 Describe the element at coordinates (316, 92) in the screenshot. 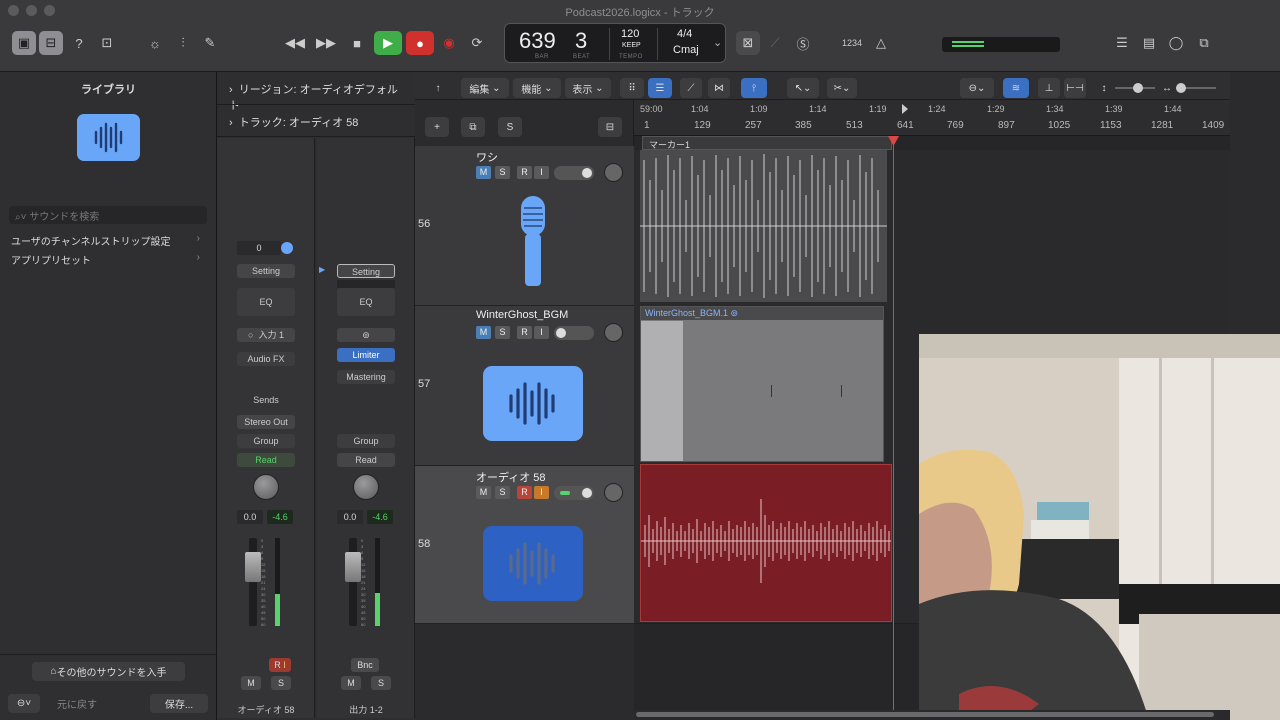

I see `region-inspector-row: › リージョン: オーディオデフォルト` at that location.